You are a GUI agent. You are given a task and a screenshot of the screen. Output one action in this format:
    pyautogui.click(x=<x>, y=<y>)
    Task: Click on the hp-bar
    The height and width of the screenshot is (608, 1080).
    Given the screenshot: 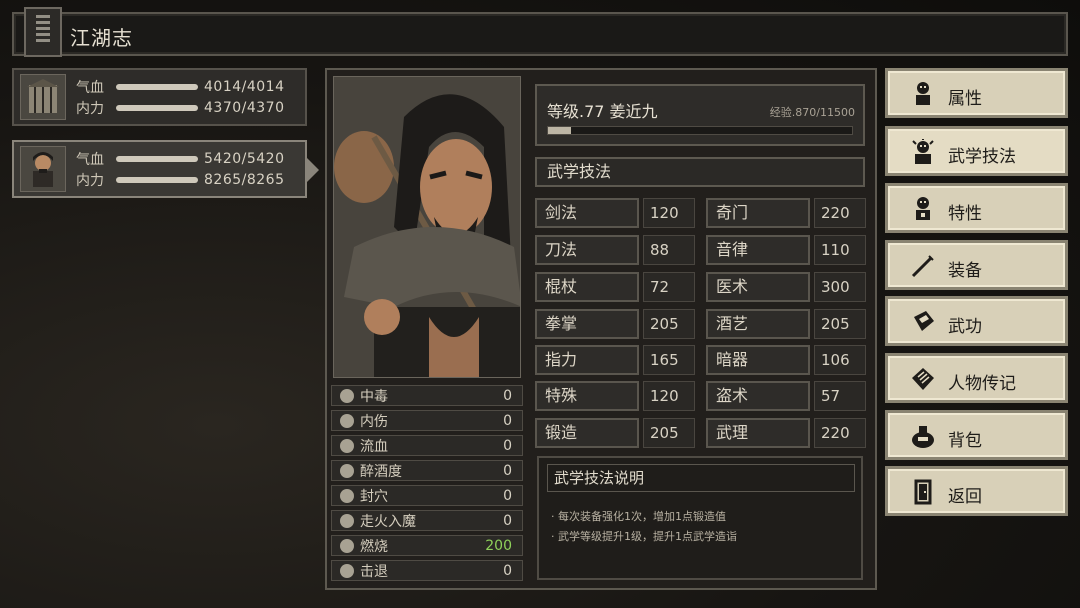 What is the action you would take?
    pyautogui.click(x=157, y=87)
    